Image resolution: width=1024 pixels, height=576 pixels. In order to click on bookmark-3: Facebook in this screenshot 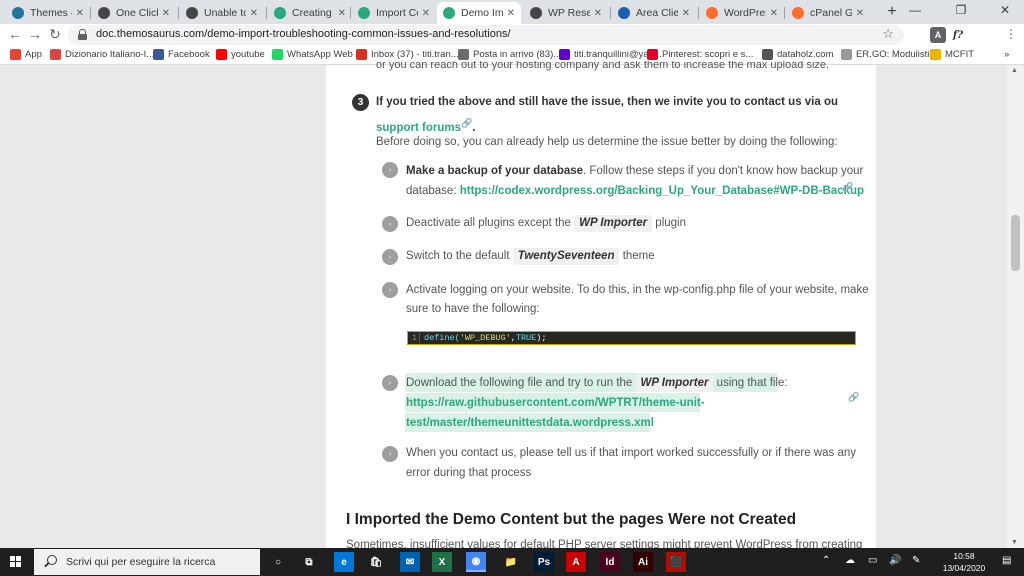, I will do `click(181, 54)`.